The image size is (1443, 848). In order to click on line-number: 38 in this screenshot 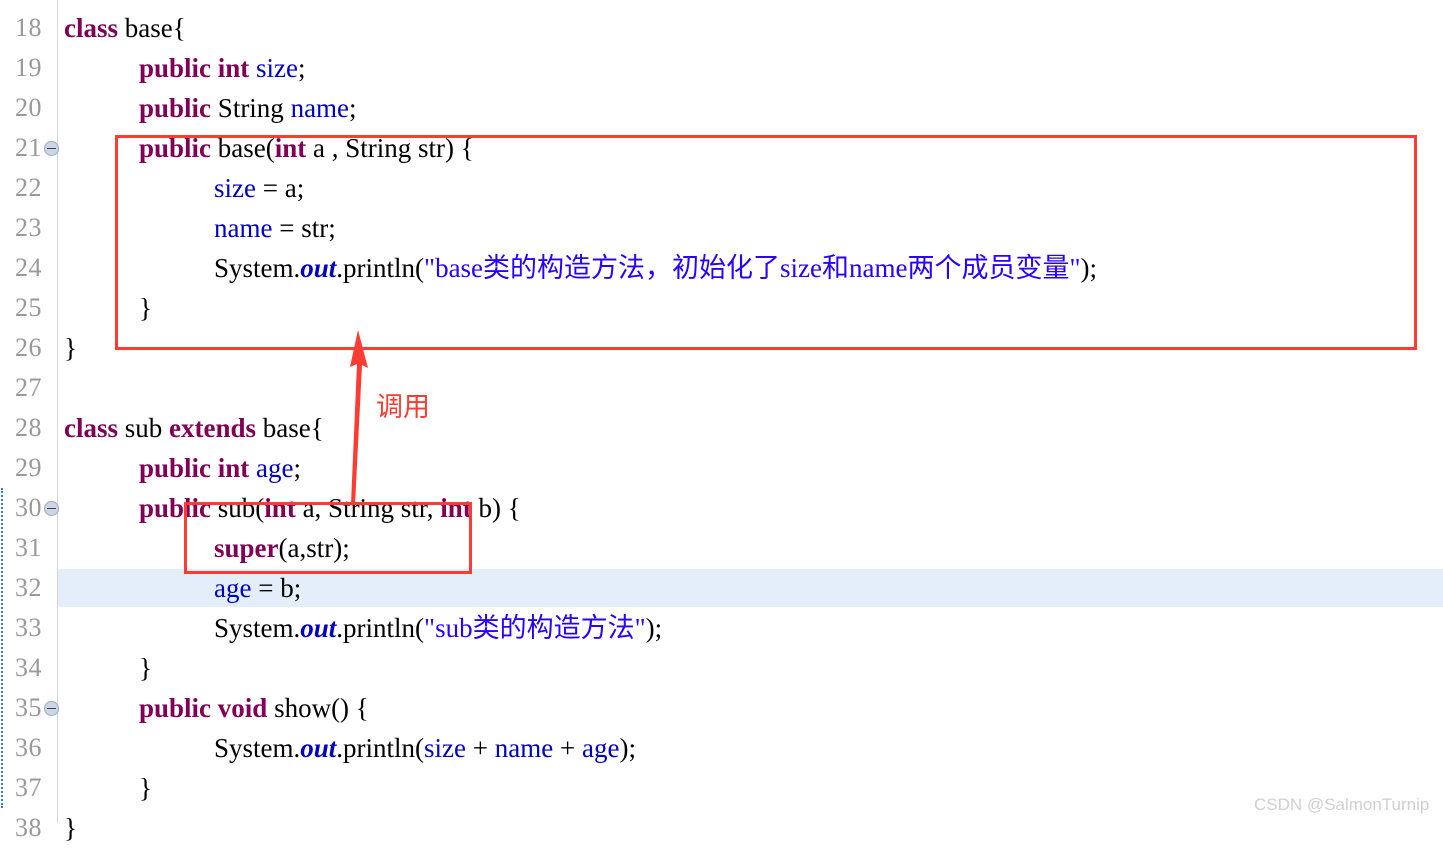, I will do `click(28, 827)`.